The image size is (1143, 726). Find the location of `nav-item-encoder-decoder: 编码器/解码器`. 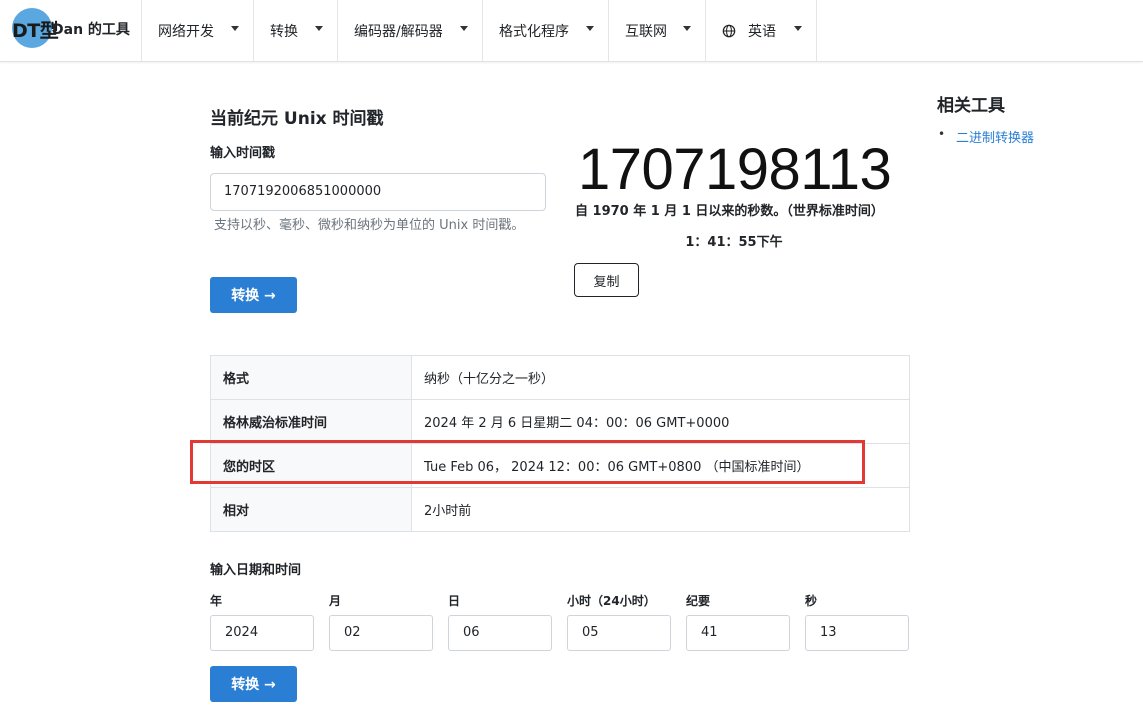

nav-item-encoder-decoder: 编码器/解码器 is located at coordinates (409, 30).